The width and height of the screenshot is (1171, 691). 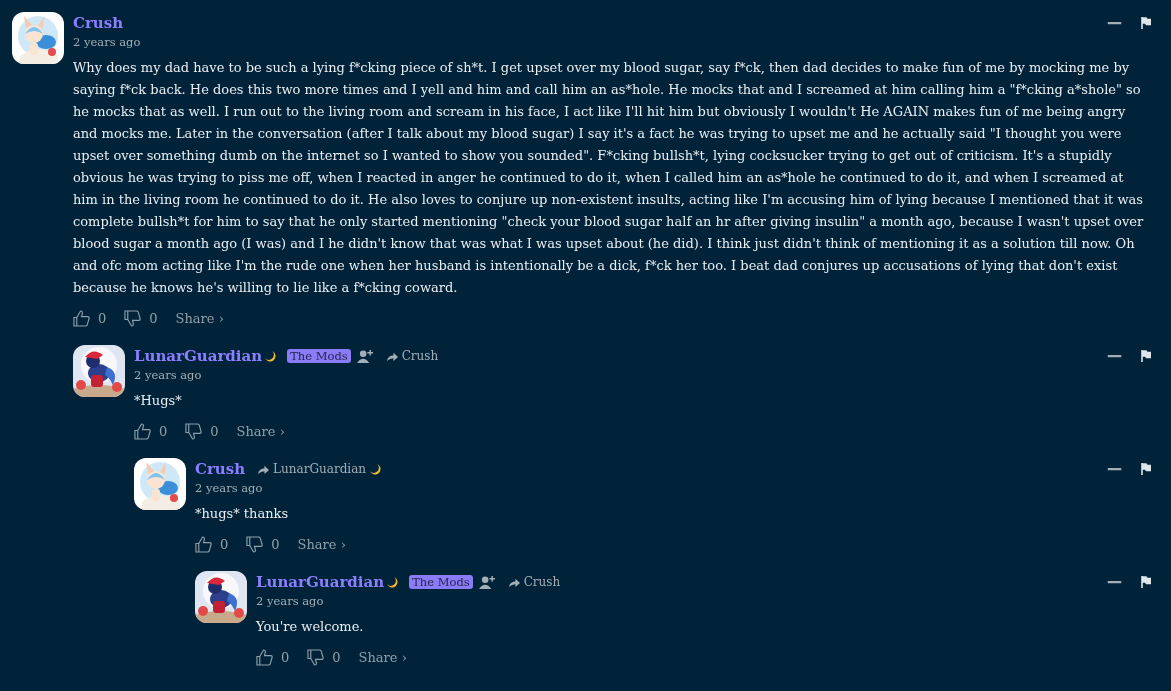 What do you see at coordinates (310, 627) in the screenshot?
I see `comment-text: You're welcome.` at bounding box center [310, 627].